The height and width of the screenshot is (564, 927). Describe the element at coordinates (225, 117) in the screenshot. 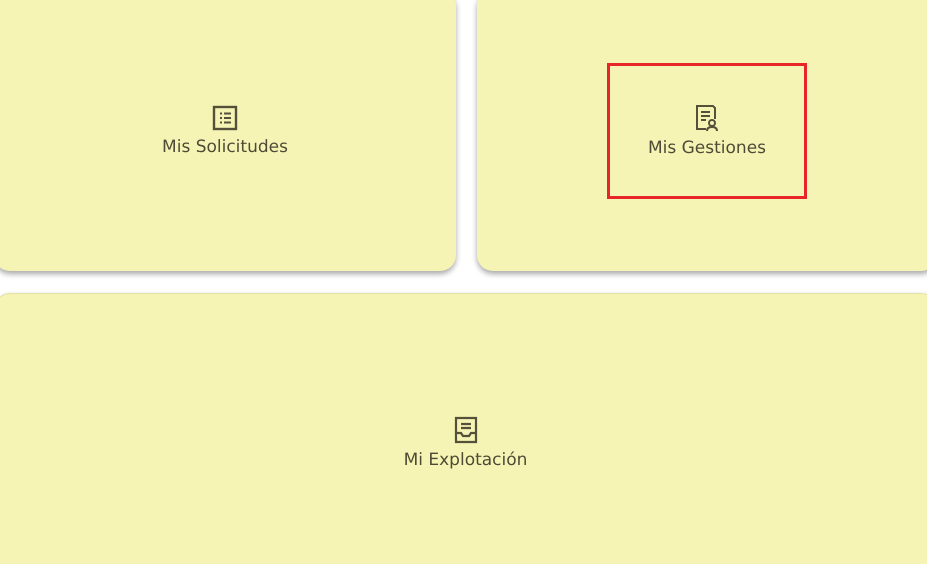

I see `list-icon` at that location.